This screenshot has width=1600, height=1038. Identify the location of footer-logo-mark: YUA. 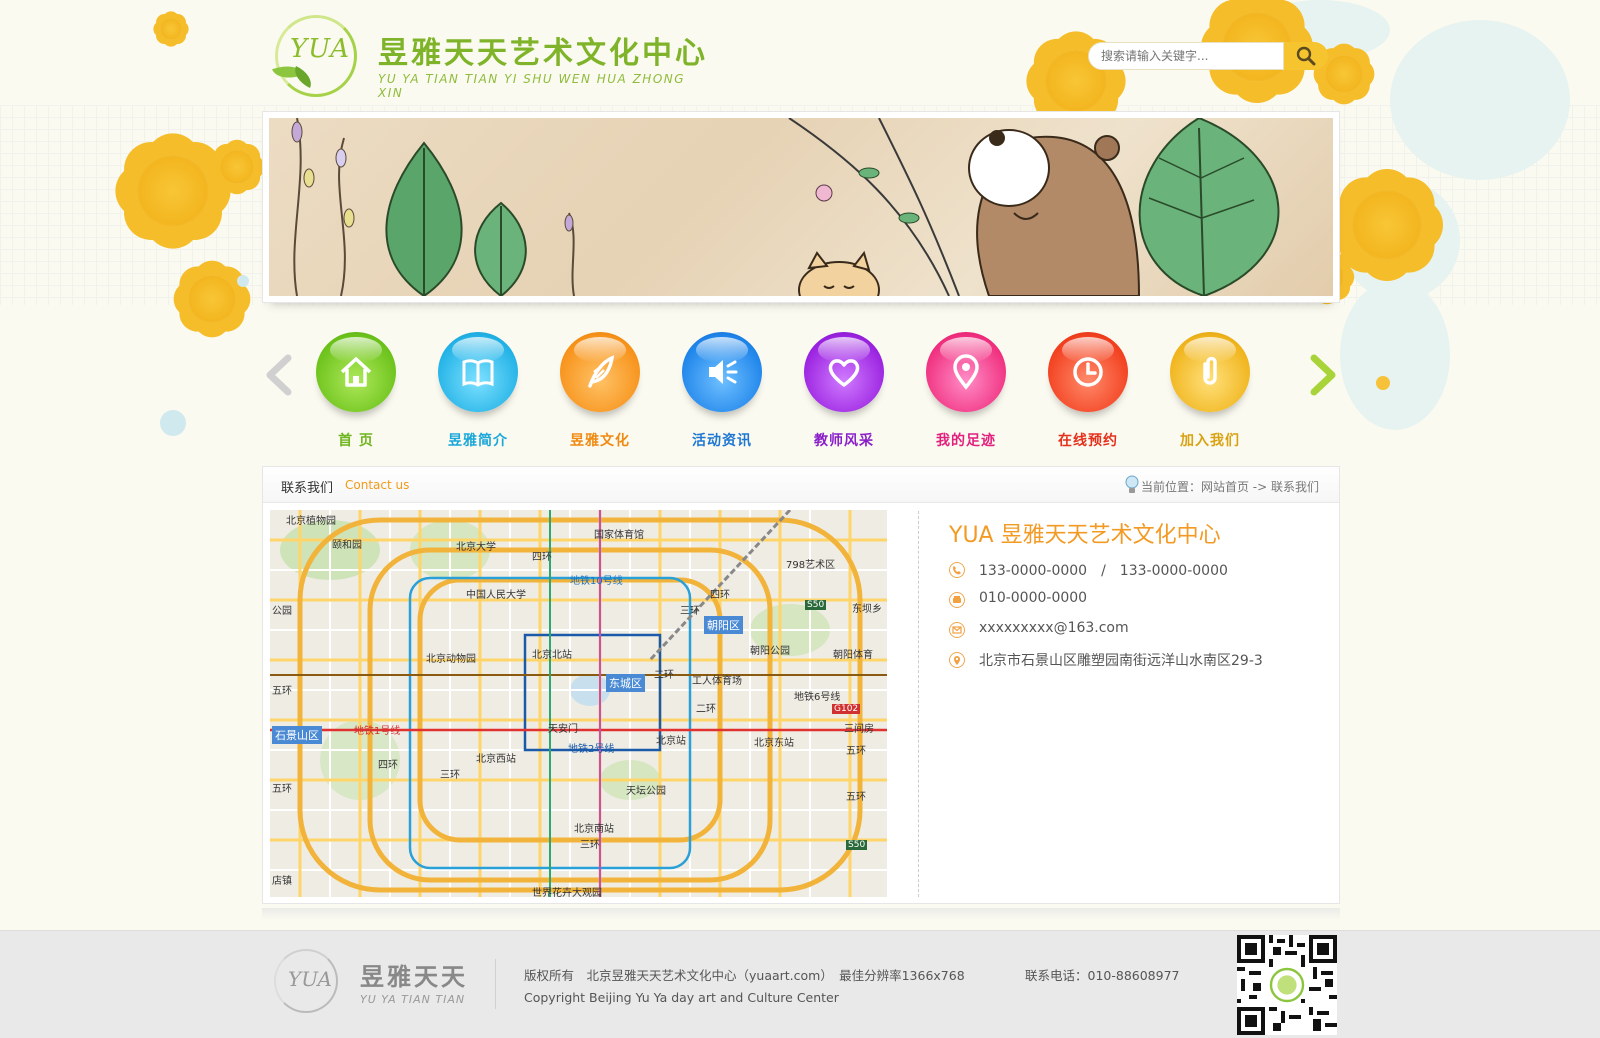
(310, 979).